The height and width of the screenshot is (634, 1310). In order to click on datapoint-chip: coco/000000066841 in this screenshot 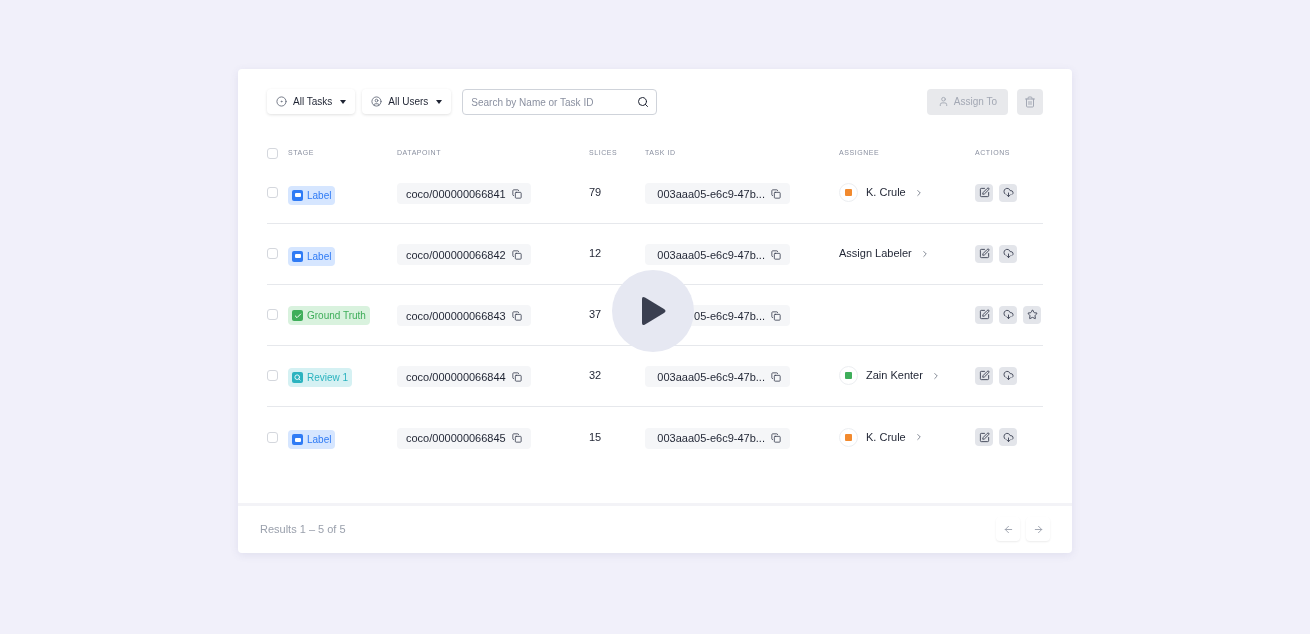, I will do `click(464, 194)`.